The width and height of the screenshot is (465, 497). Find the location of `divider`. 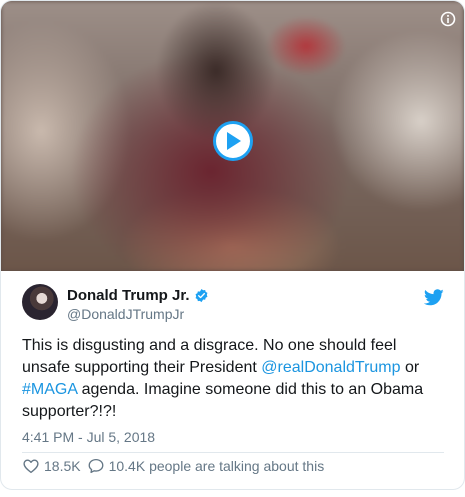

divider is located at coordinates (233, 452).